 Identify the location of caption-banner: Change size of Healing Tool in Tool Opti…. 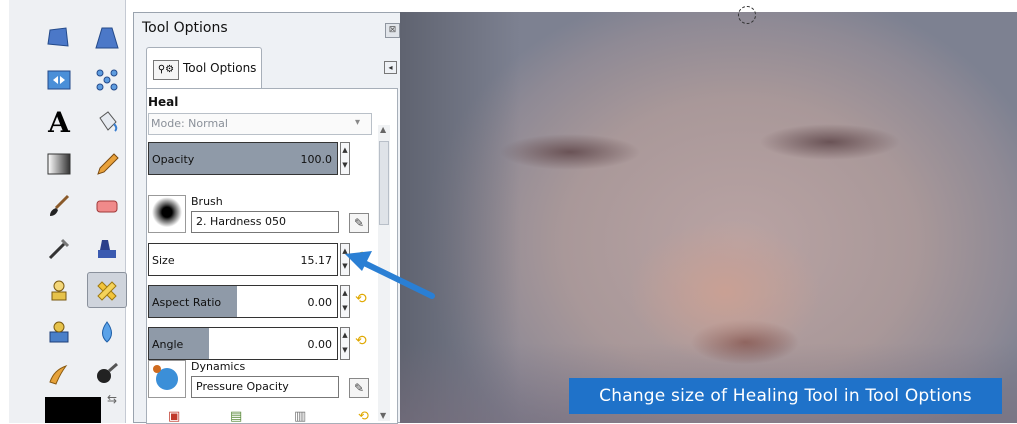
(785, 396).